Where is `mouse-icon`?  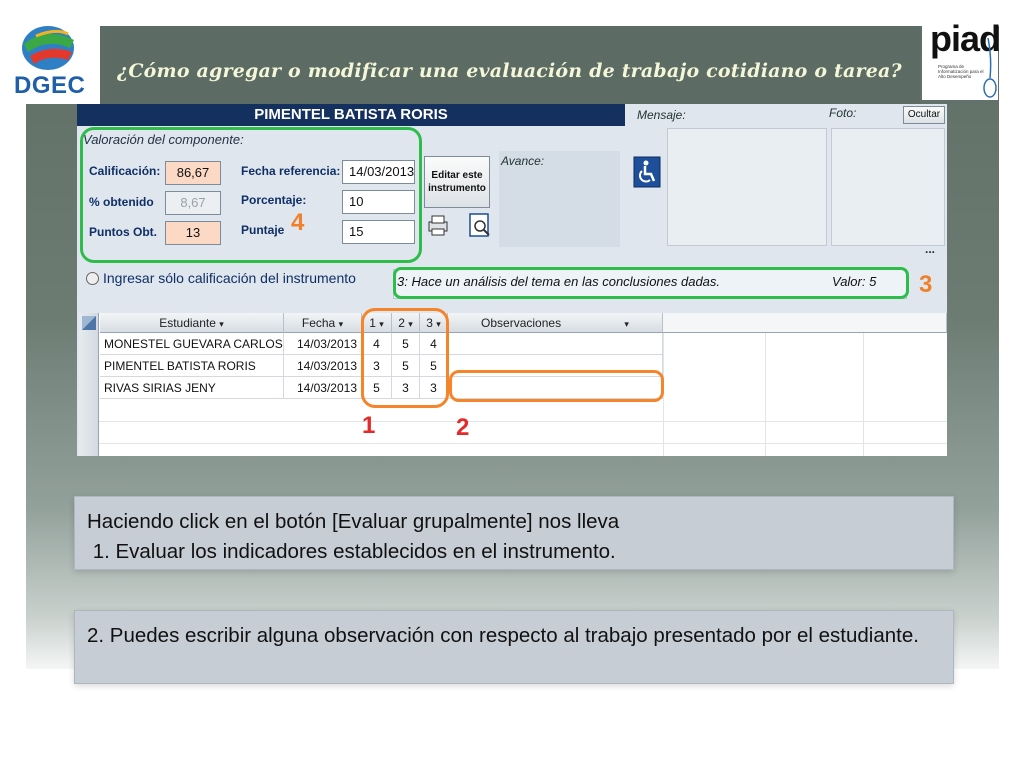 mouse-icon is located at coordinates (990, 68).